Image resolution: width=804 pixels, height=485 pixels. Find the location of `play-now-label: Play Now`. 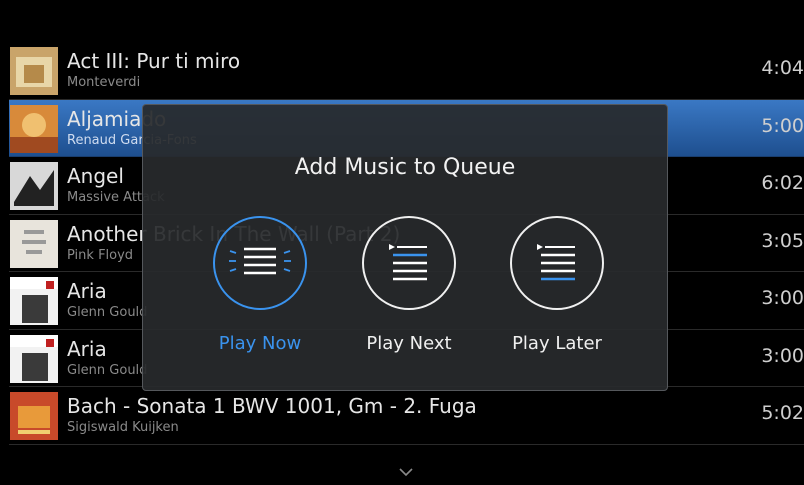

play-now-label: Play Now is located at coordinates (260, 343).